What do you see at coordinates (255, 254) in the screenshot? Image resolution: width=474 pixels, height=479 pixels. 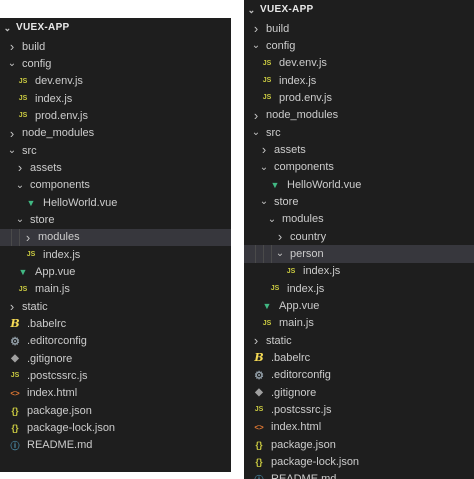 I see `indent-guide` at bounding box center [255, 254].